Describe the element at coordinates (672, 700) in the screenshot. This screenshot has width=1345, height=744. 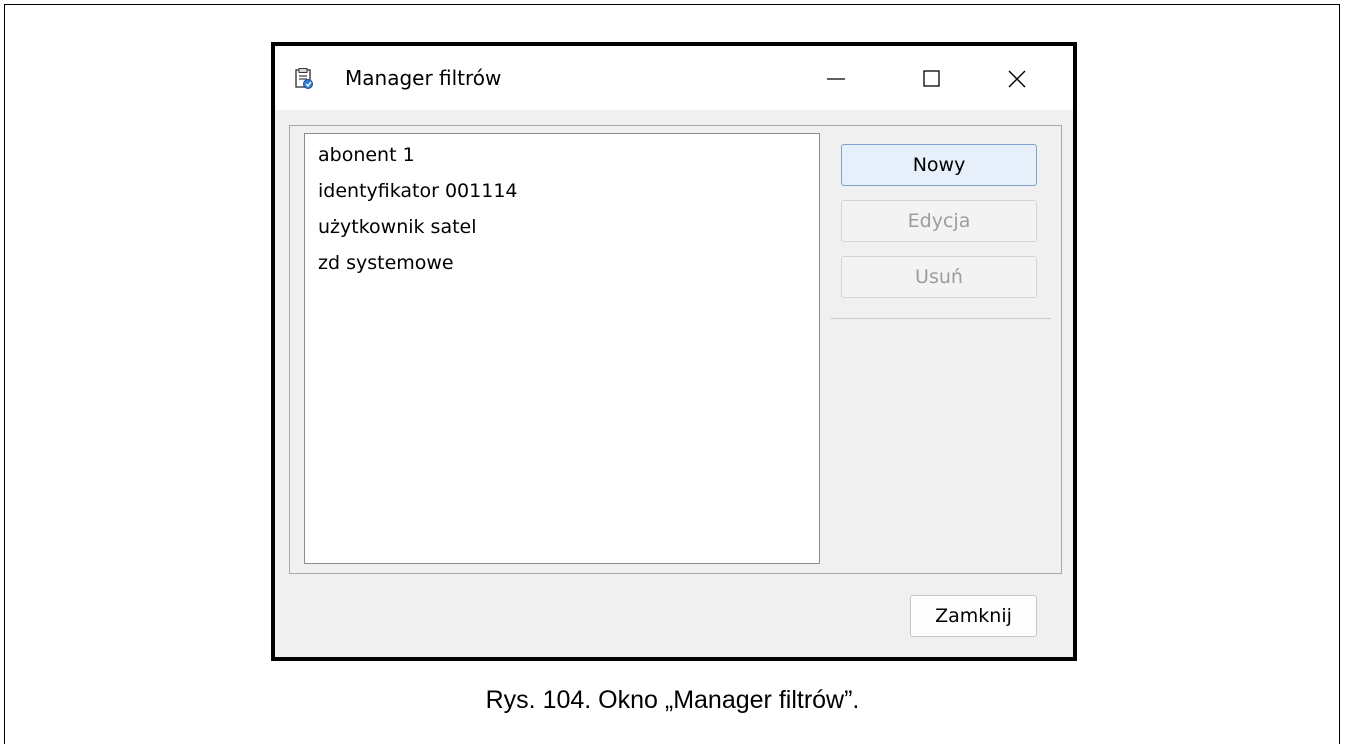
I see `figure-caption: Rys. 104. Okno „Manager filtrów”.` at that location.